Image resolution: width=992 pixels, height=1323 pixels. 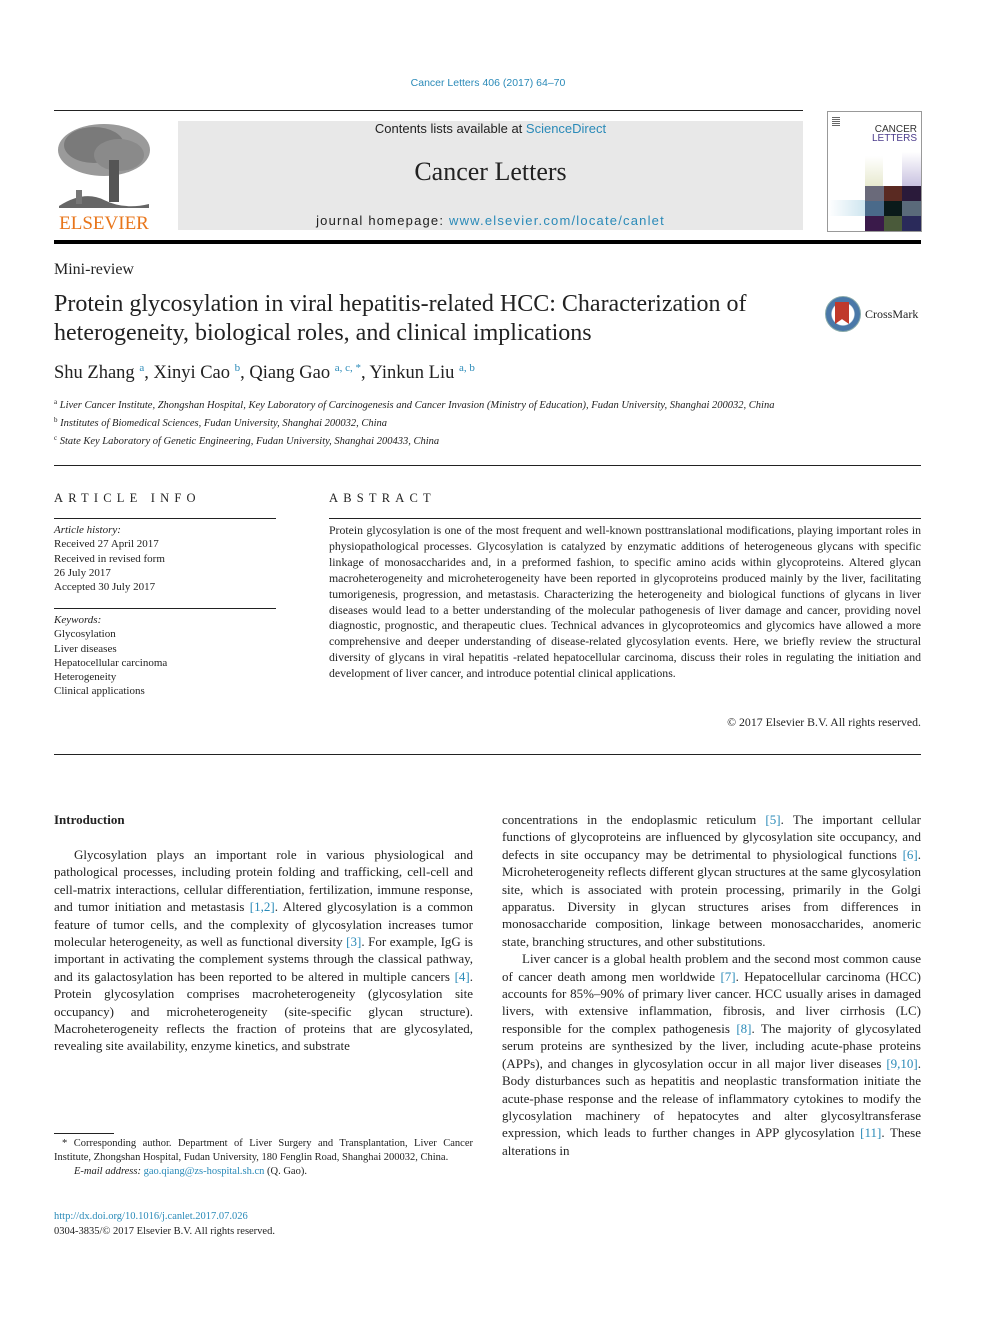 What do you see at coordinates (104, 165) in the screenshot?
I see `elsevier-tree-icon` at bounding box center [104, 165].